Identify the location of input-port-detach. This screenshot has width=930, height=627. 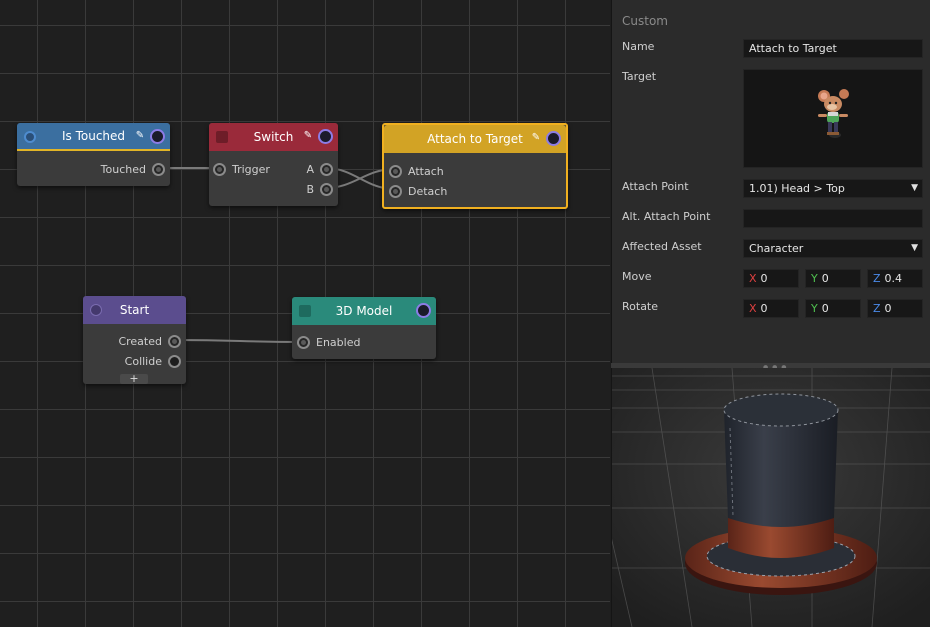
(395, 191).